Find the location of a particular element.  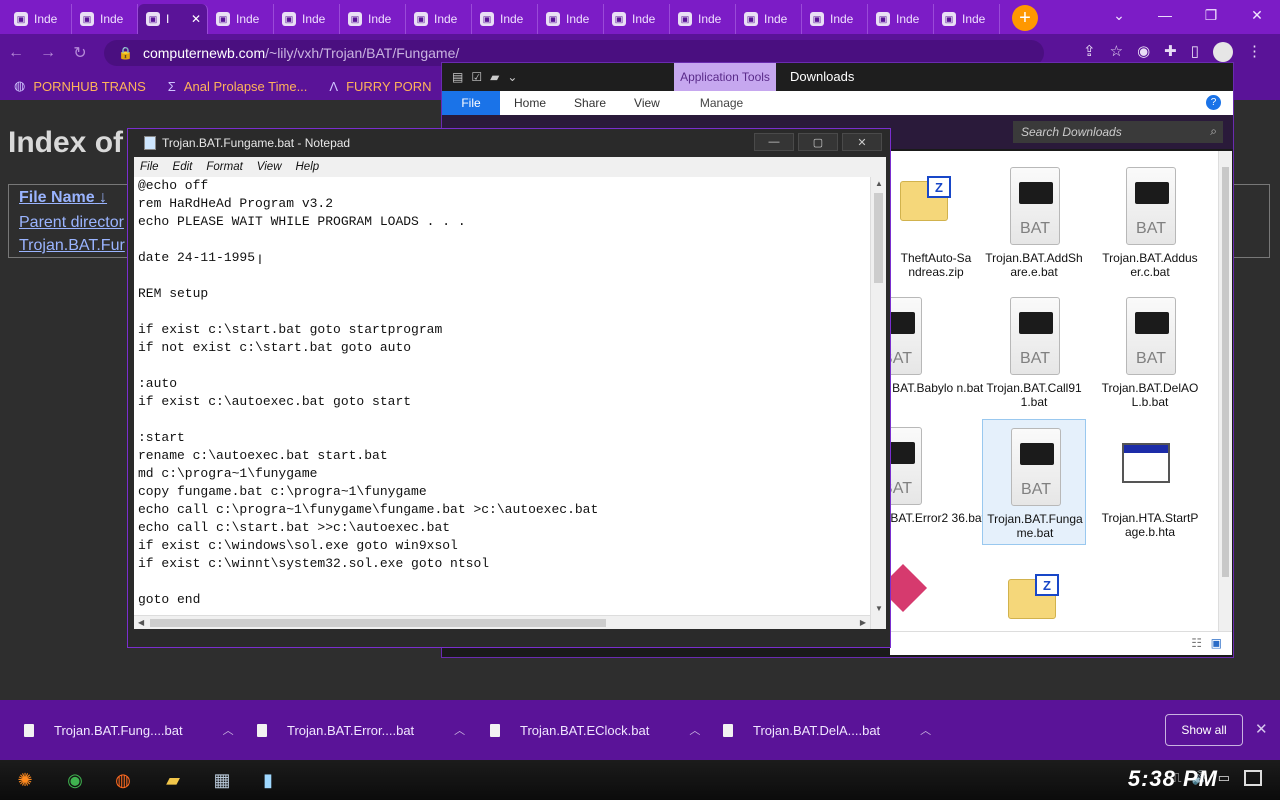

ribbon-tab-file: File is located at coordinates (471, 103).